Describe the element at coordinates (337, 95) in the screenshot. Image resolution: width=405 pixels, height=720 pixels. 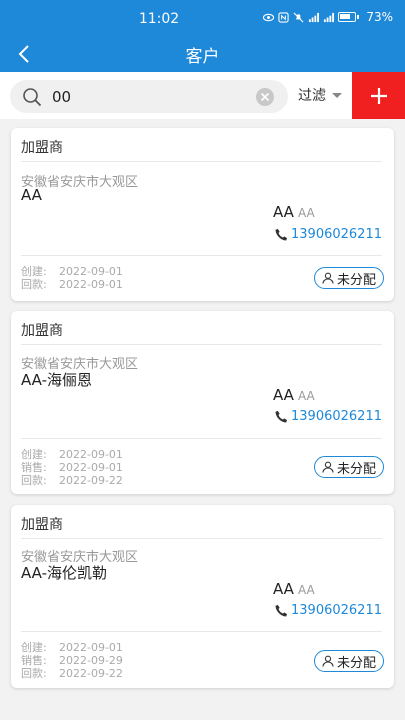
I see `caret-down-icon` at that location.